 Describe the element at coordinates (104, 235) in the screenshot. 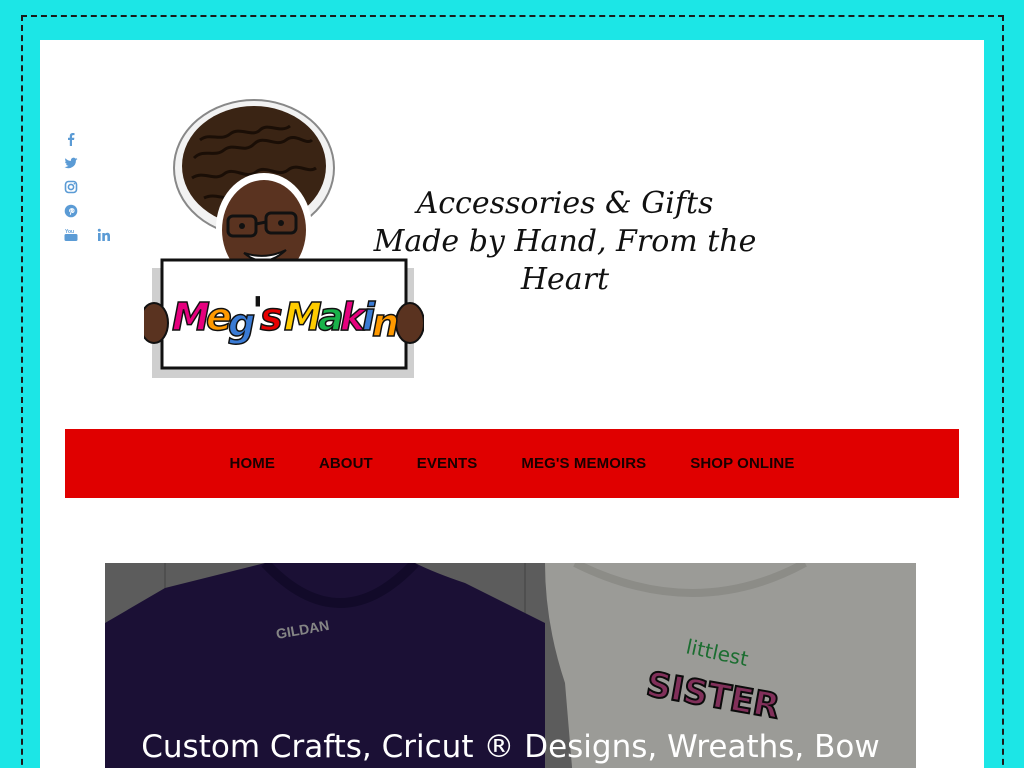

I see `linkedin-icon` at that location.